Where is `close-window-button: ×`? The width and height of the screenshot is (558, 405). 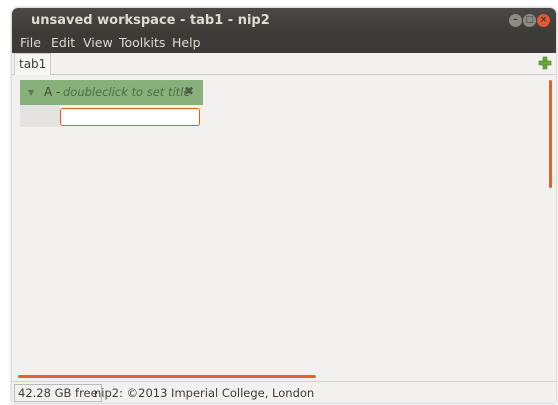 close-window-button: × is located at coordinates (543, 20).